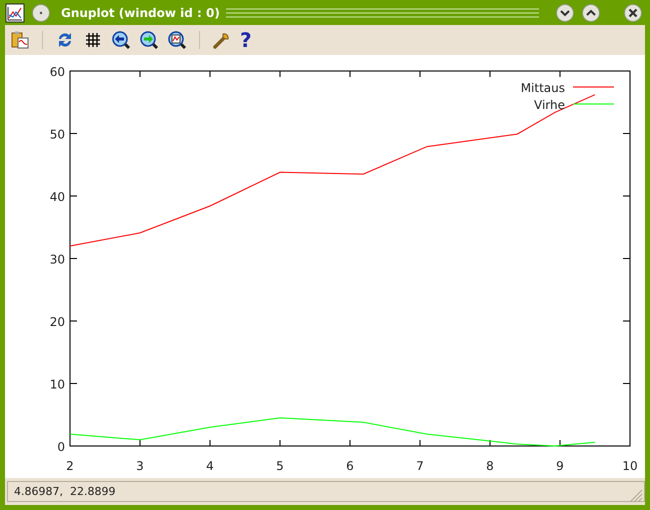  I want to click on window-title: Gnuplot (window id : 0), so click(140, 13).